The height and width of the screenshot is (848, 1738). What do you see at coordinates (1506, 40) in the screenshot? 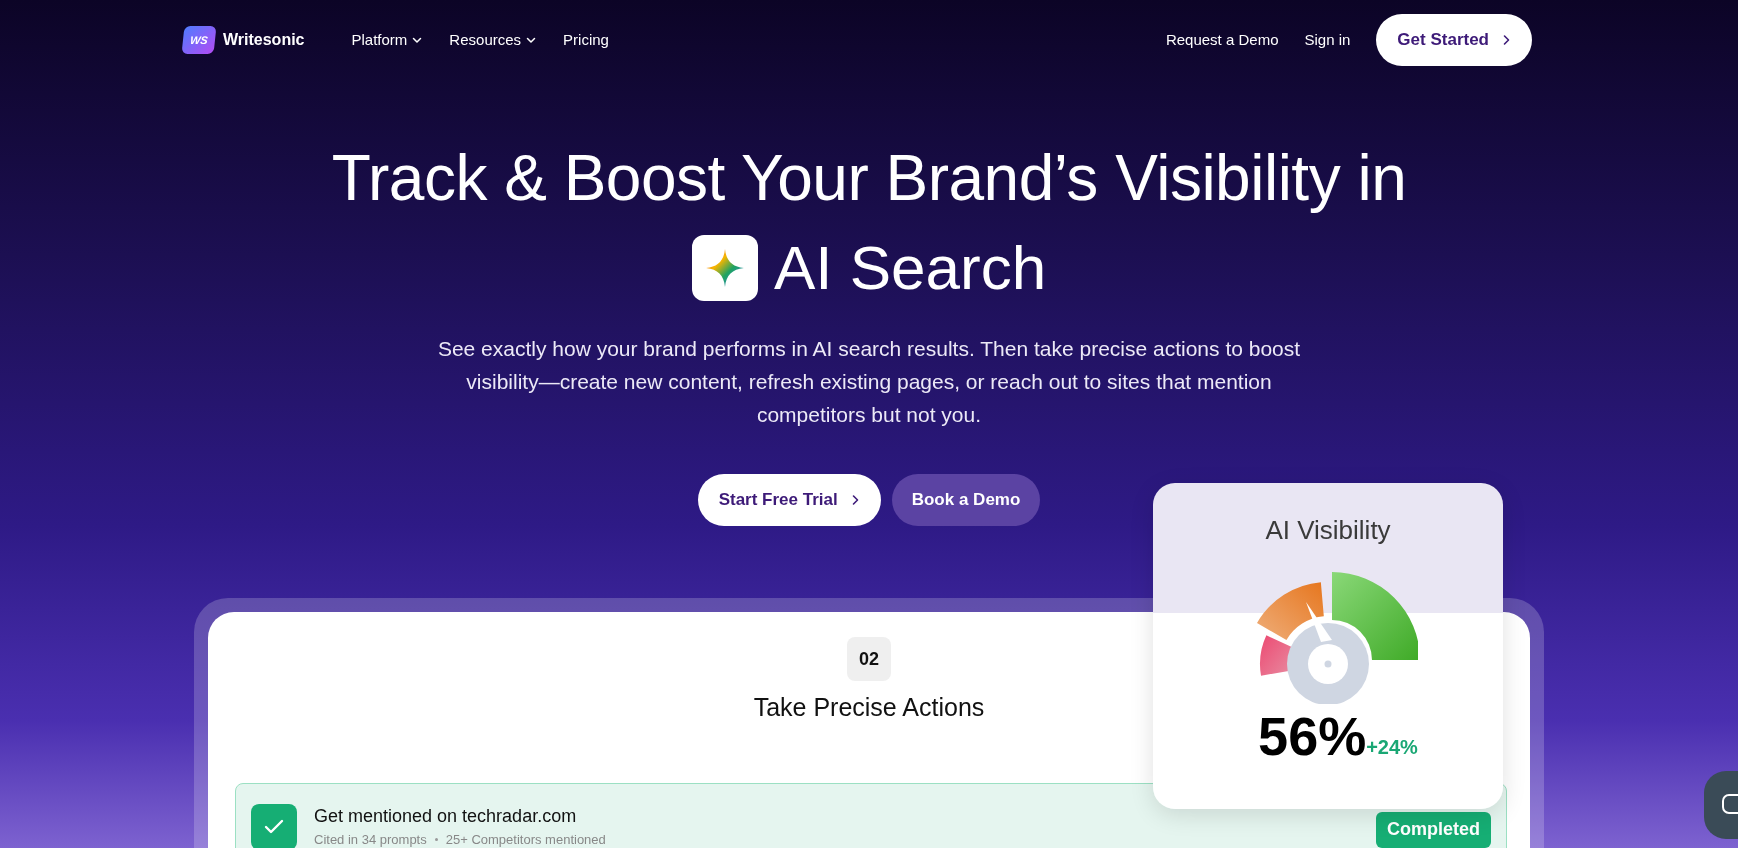
I see `chevron-right-icon` at bounding box center [1506, 40].